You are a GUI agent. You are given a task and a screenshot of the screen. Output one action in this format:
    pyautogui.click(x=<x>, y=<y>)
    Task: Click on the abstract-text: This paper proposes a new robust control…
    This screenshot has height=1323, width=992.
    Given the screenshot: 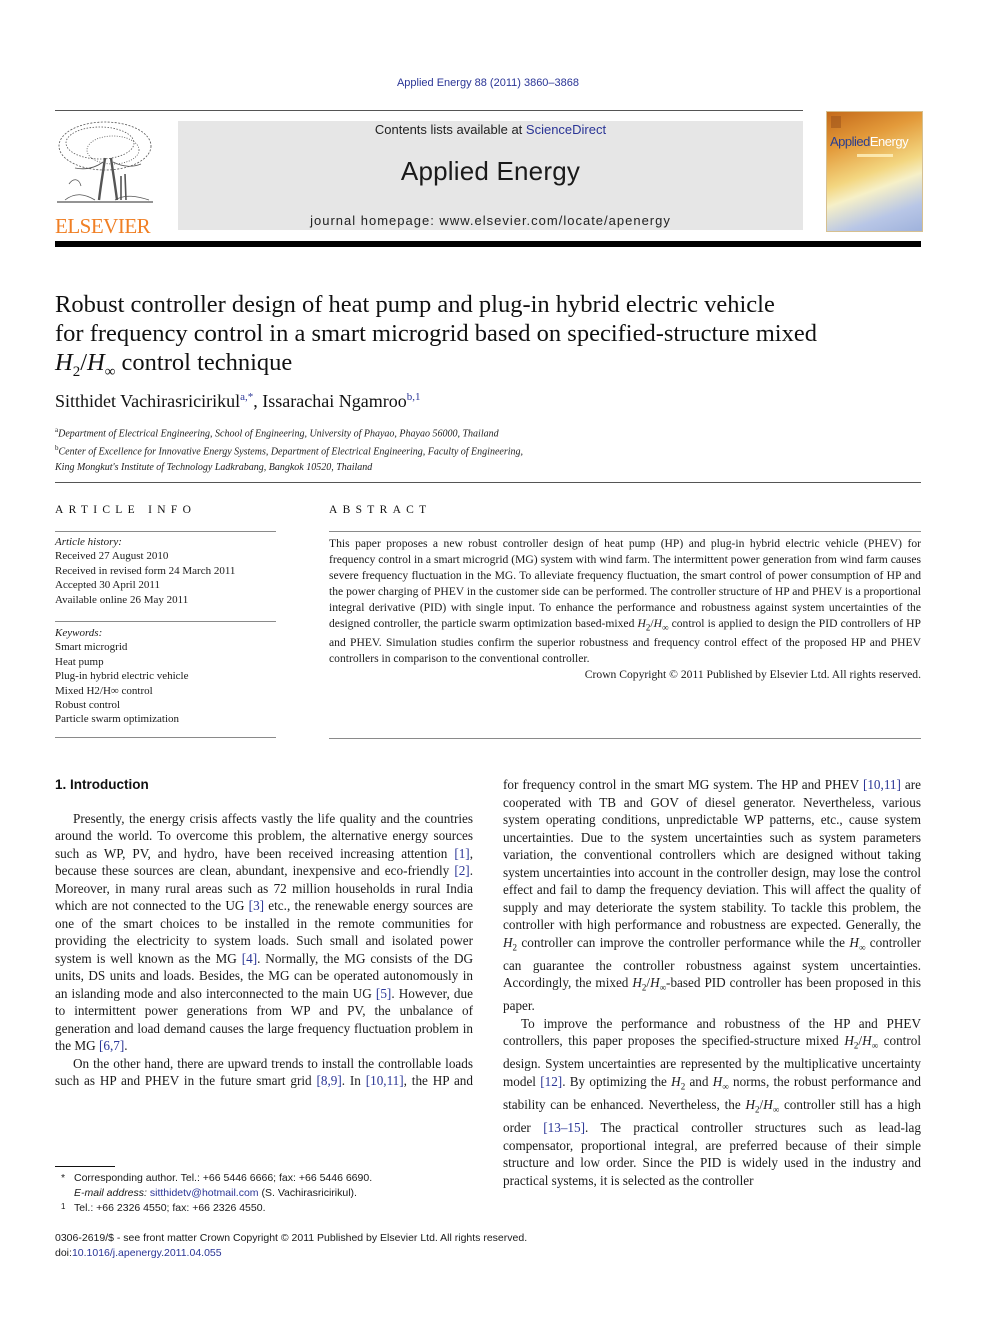 What is the action you would take?
    pyautogui.click(x=625, y=609)
    